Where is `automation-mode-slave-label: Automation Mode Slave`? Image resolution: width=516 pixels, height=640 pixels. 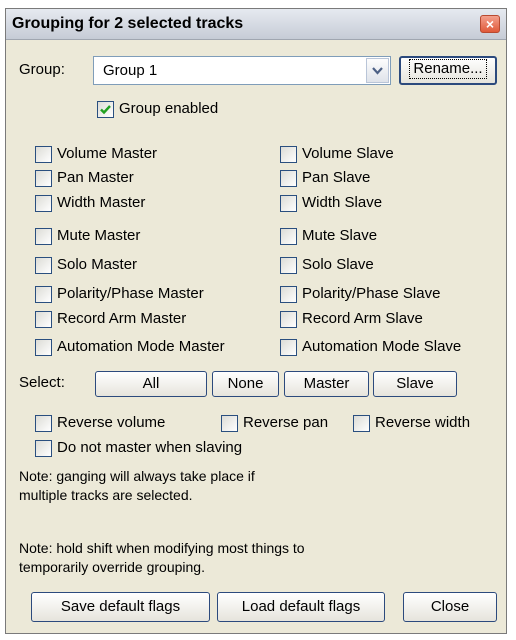
automation-mode-slave-label: Automation Mode Slave is located at coordinates (382, 346).